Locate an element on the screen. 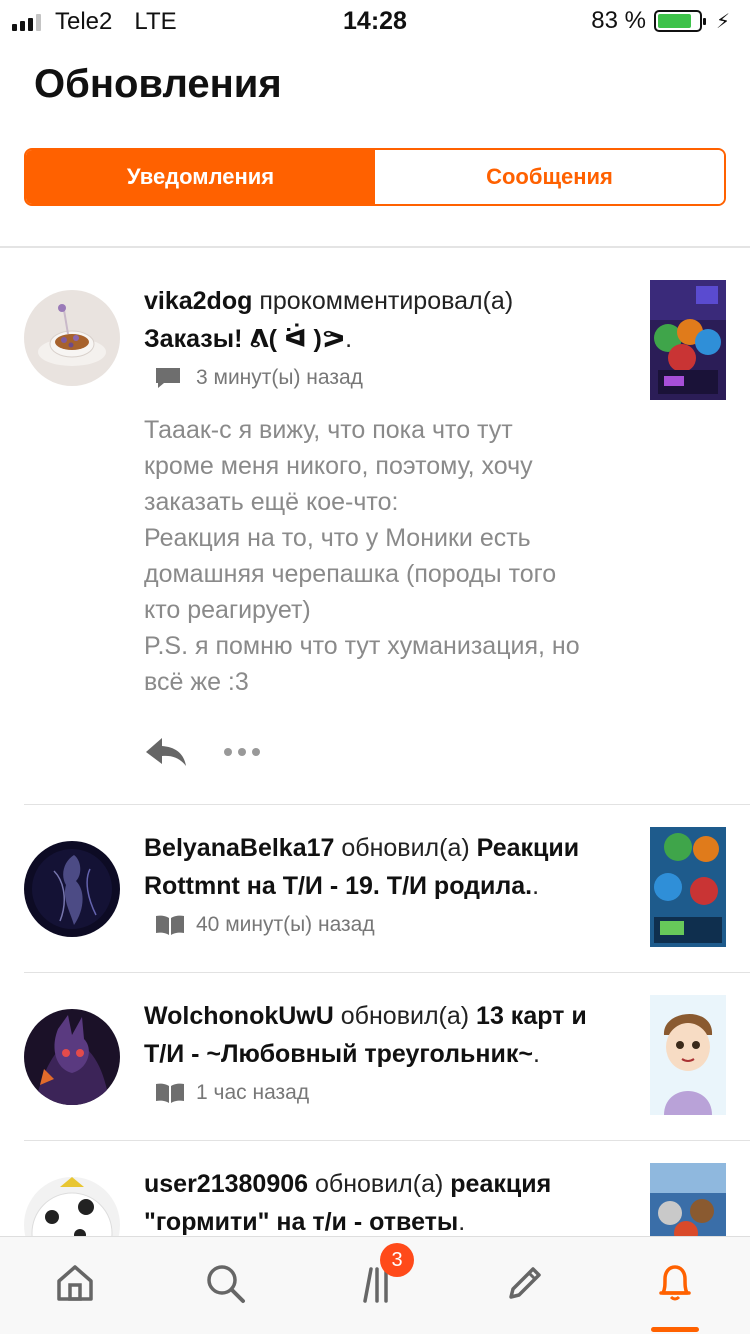 This screenshot has height=1334, width=750. home-icon is located at coordinates (75, 1285).